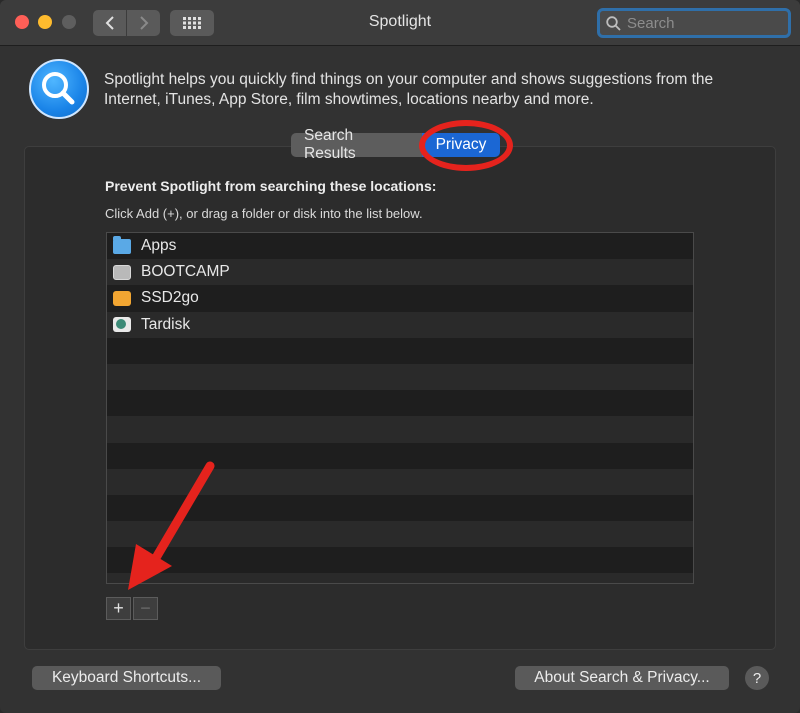 Image resolution: width=800 pixels, height=713 pixels. Describe the element at coordinates (400, 298) in the screenshot. I see `list-item: SSD2go` at that location.